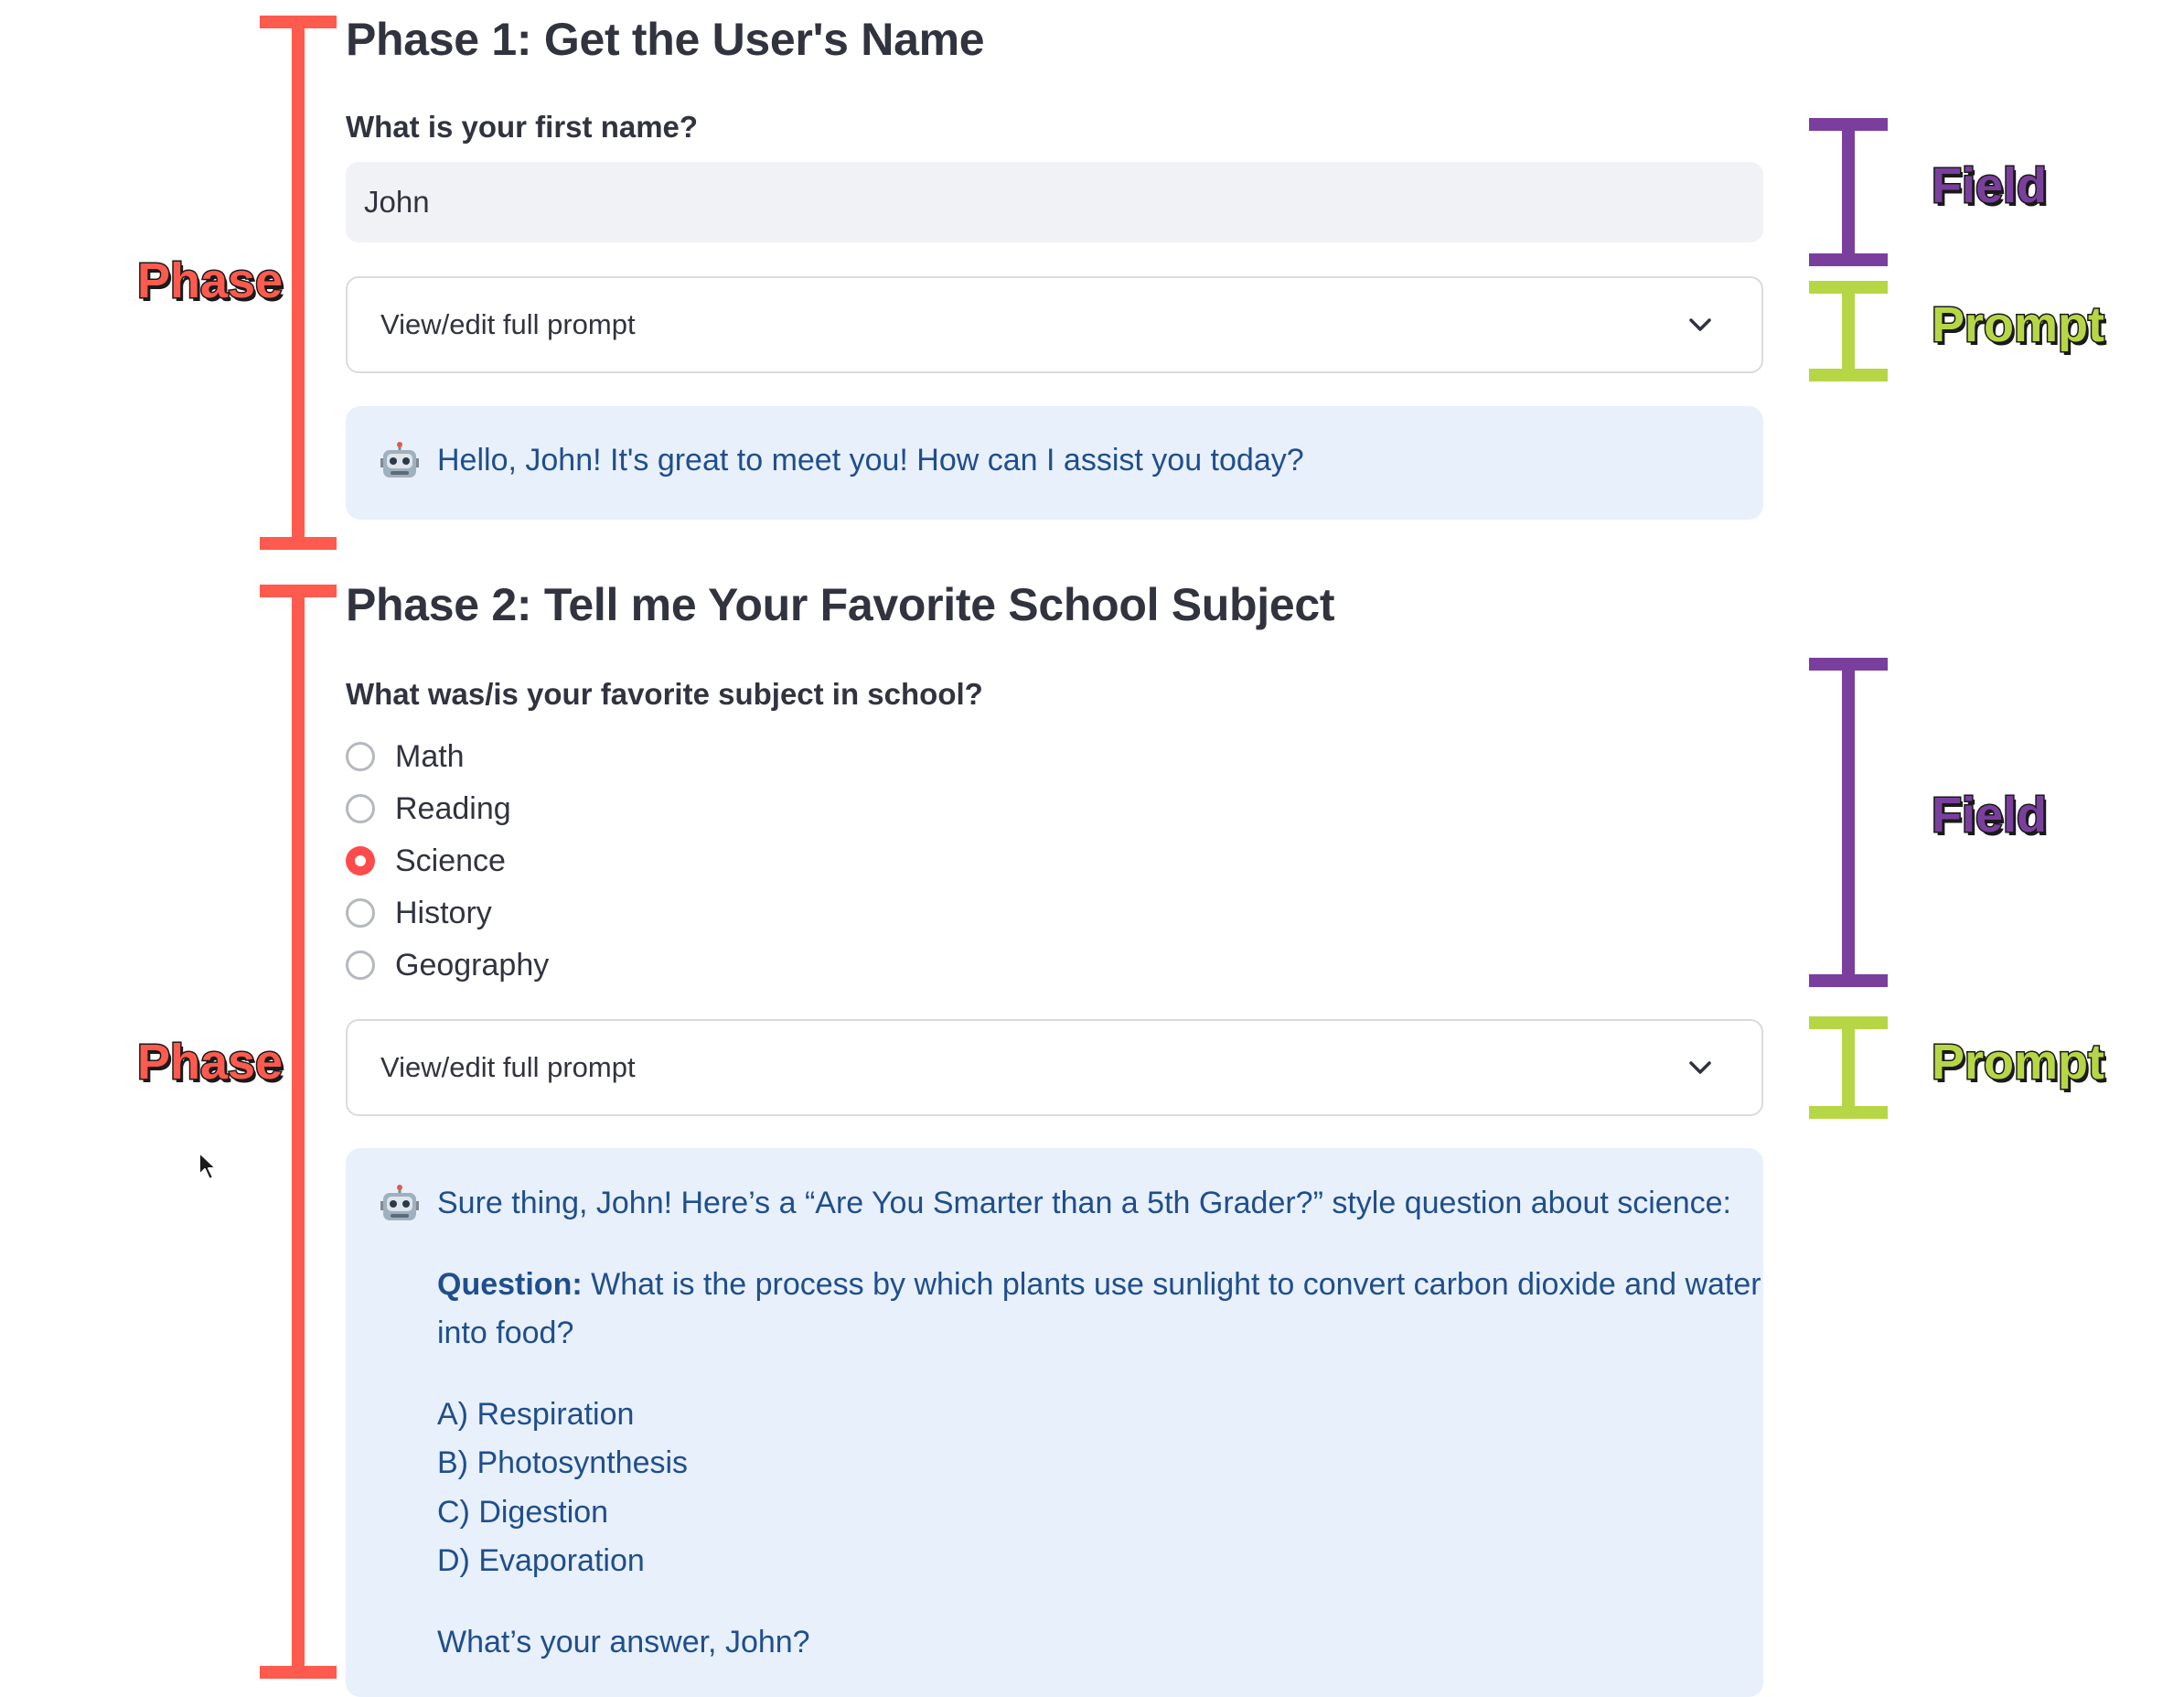 The width and height of the screenshot is (2184, 1697). I want to click on radio-button-selected, so click(360, 860).